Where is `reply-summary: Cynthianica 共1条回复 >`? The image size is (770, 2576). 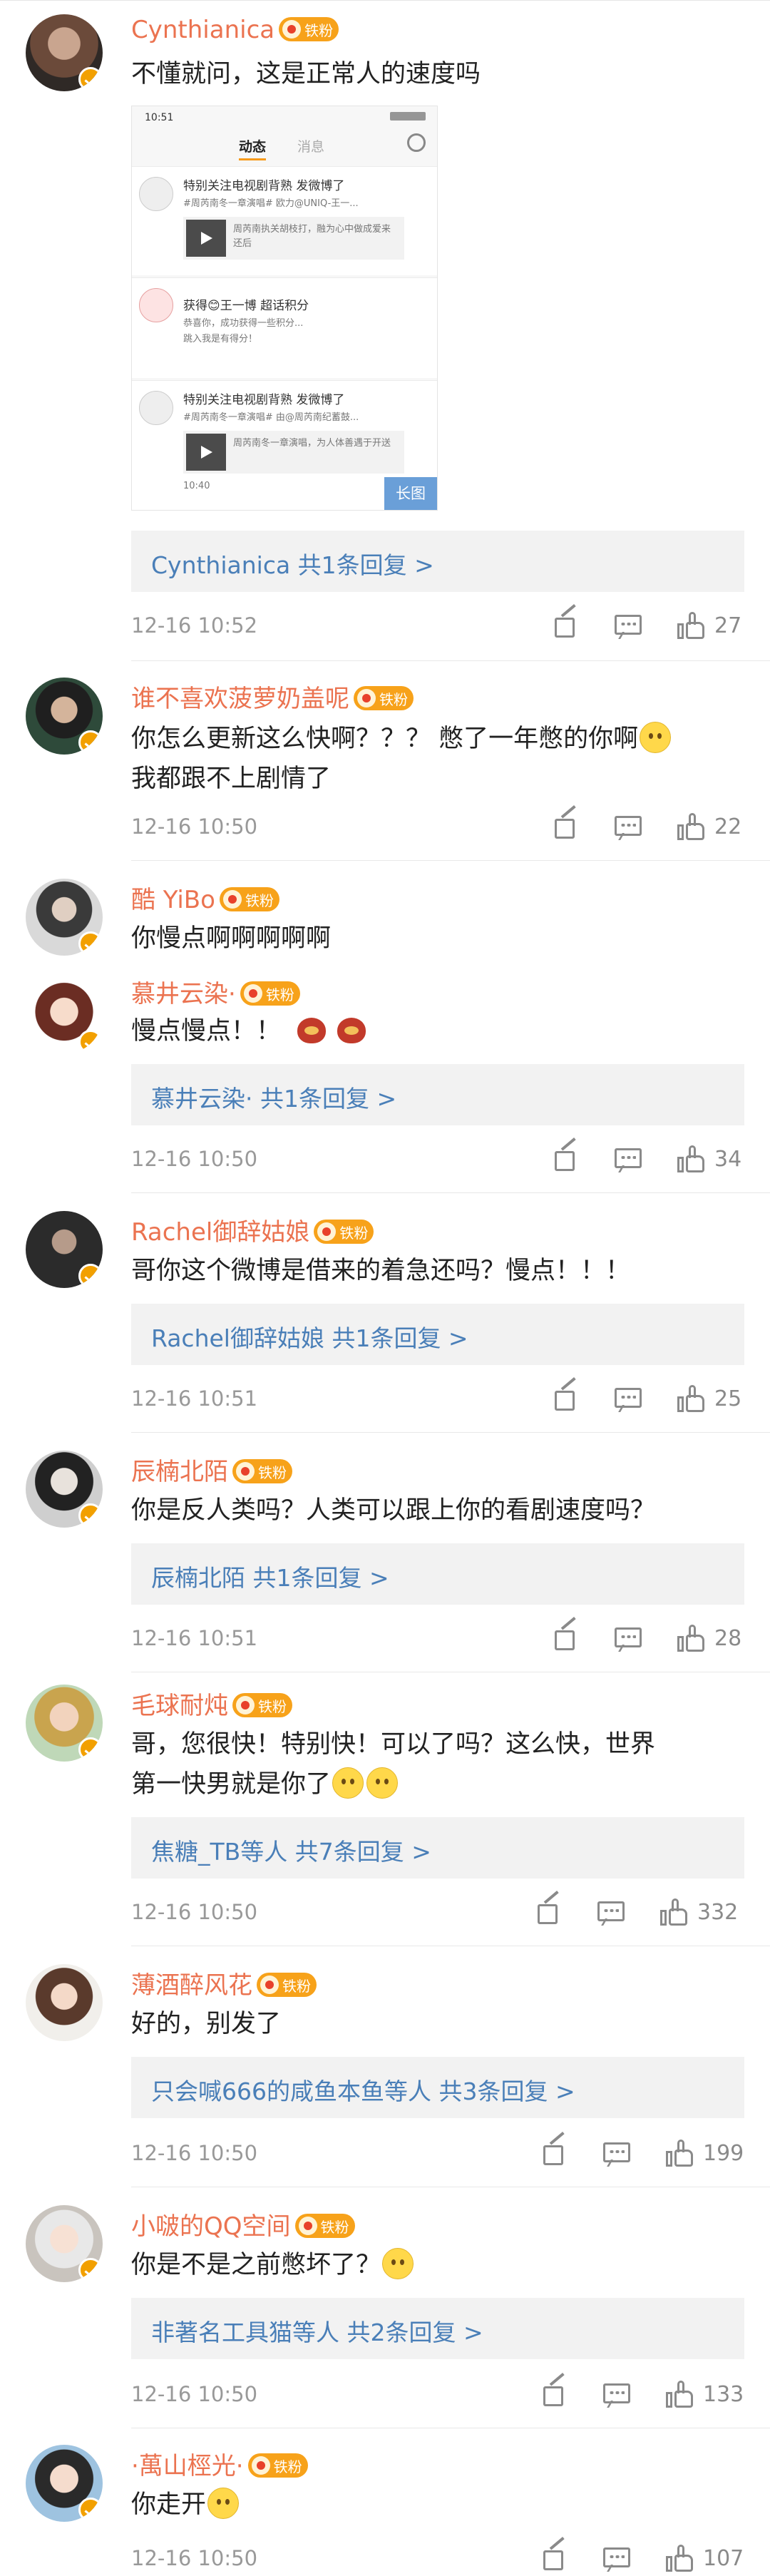 reply-summary: Cynthianica 共1条回复 > is located at coordinates (437, 561).